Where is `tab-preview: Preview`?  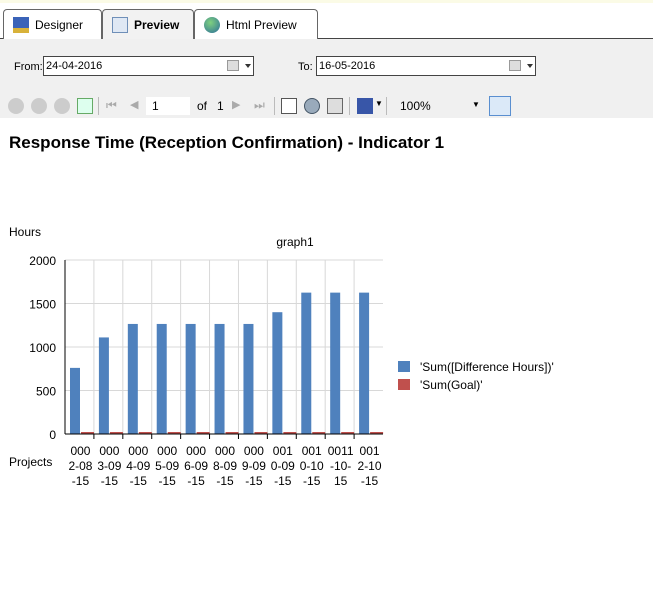 tab-preview: Preview is located at coordinates (148, 24).